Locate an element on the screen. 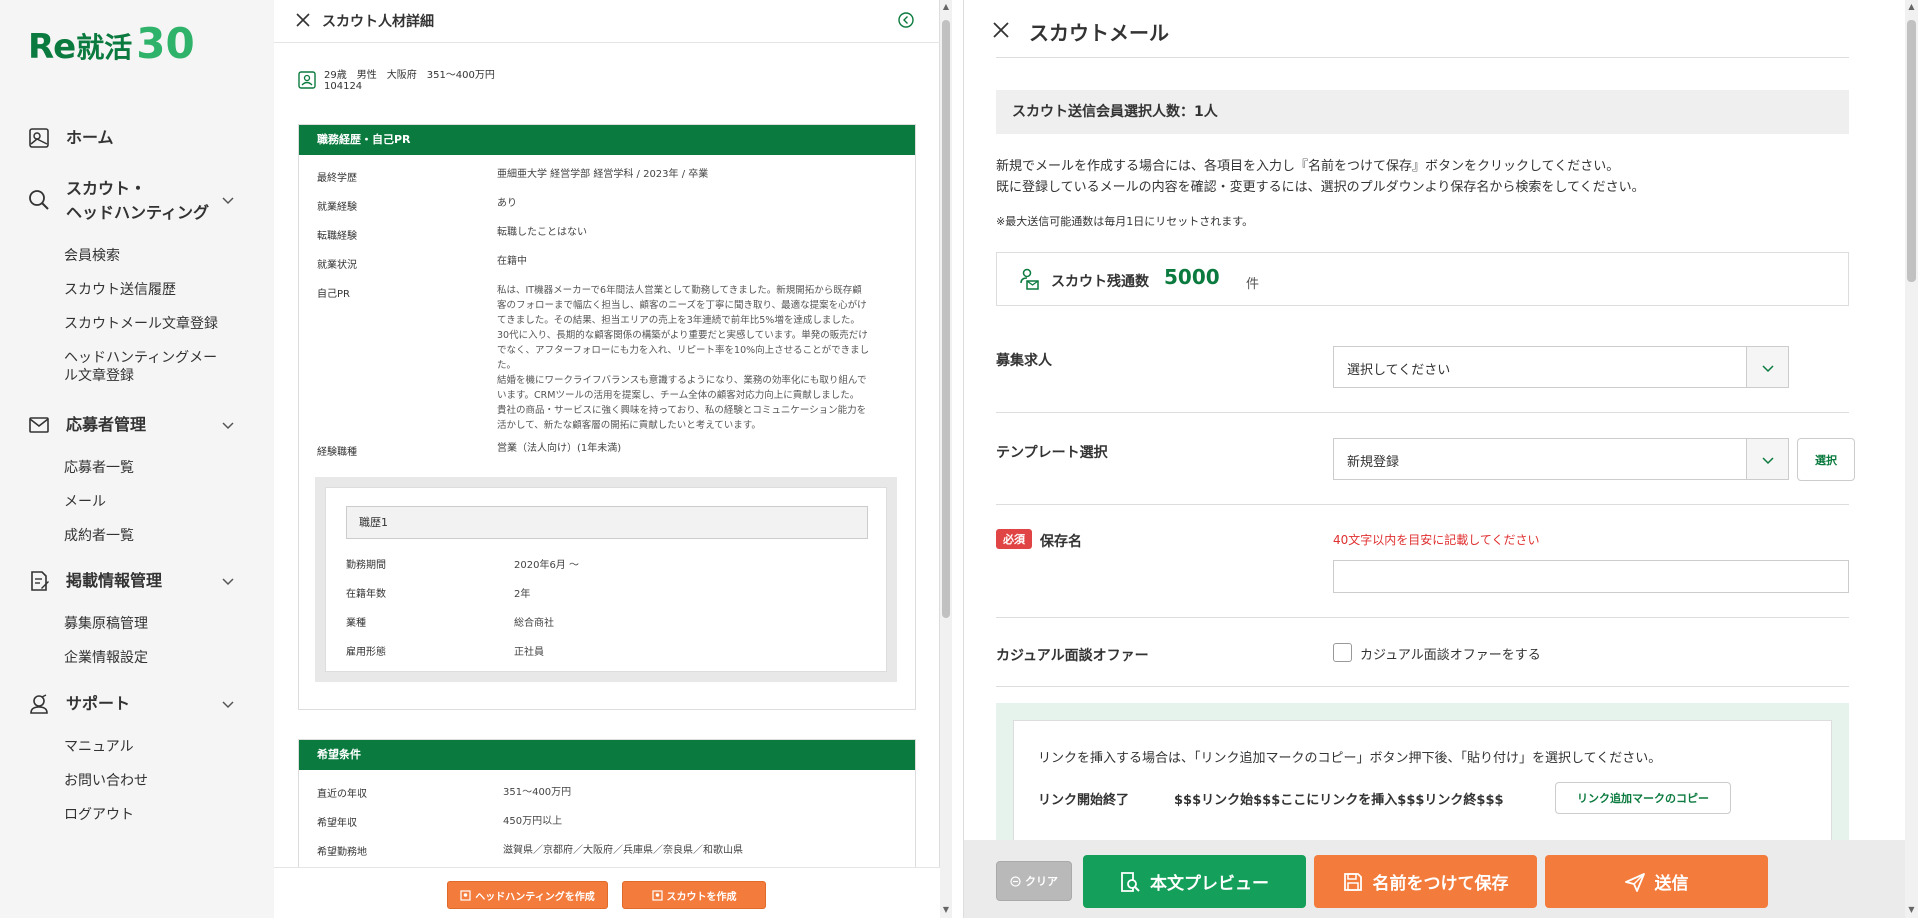 This screenshot has width=1918, height=918. reset-note: ※最大送信可能通数は毎月1日にリセットされます。 is located at coordinates (1125, 221).